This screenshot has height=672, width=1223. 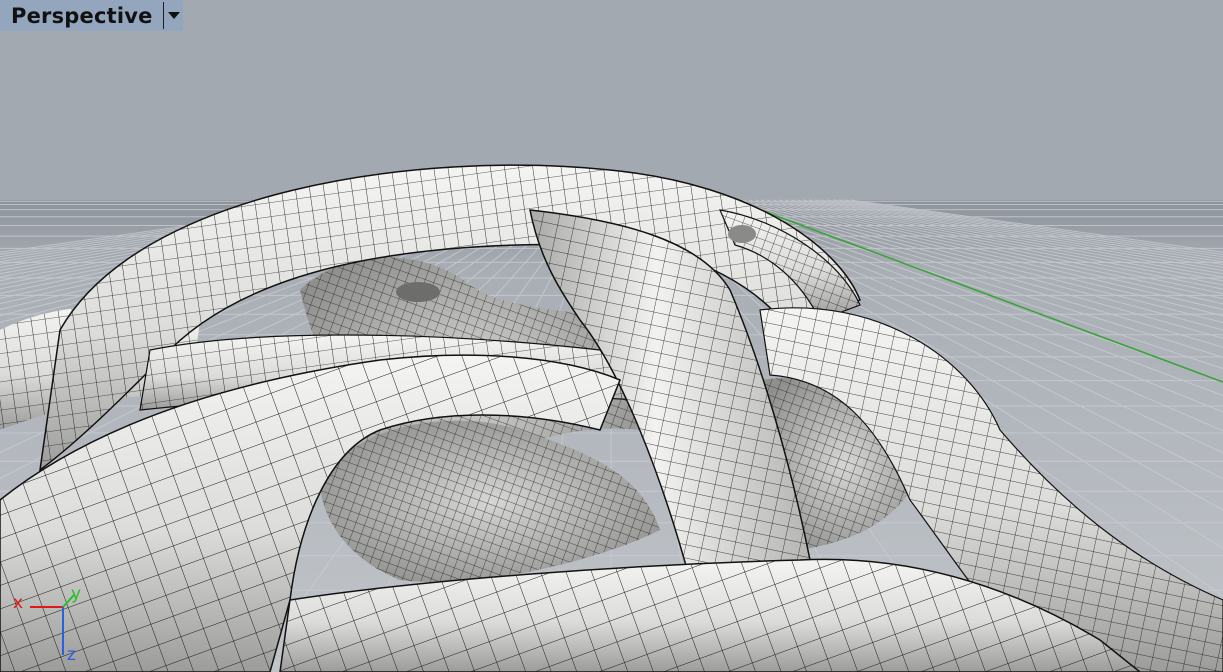 I want to click on gizmo-x-label: x, so click(x=18, y=603).